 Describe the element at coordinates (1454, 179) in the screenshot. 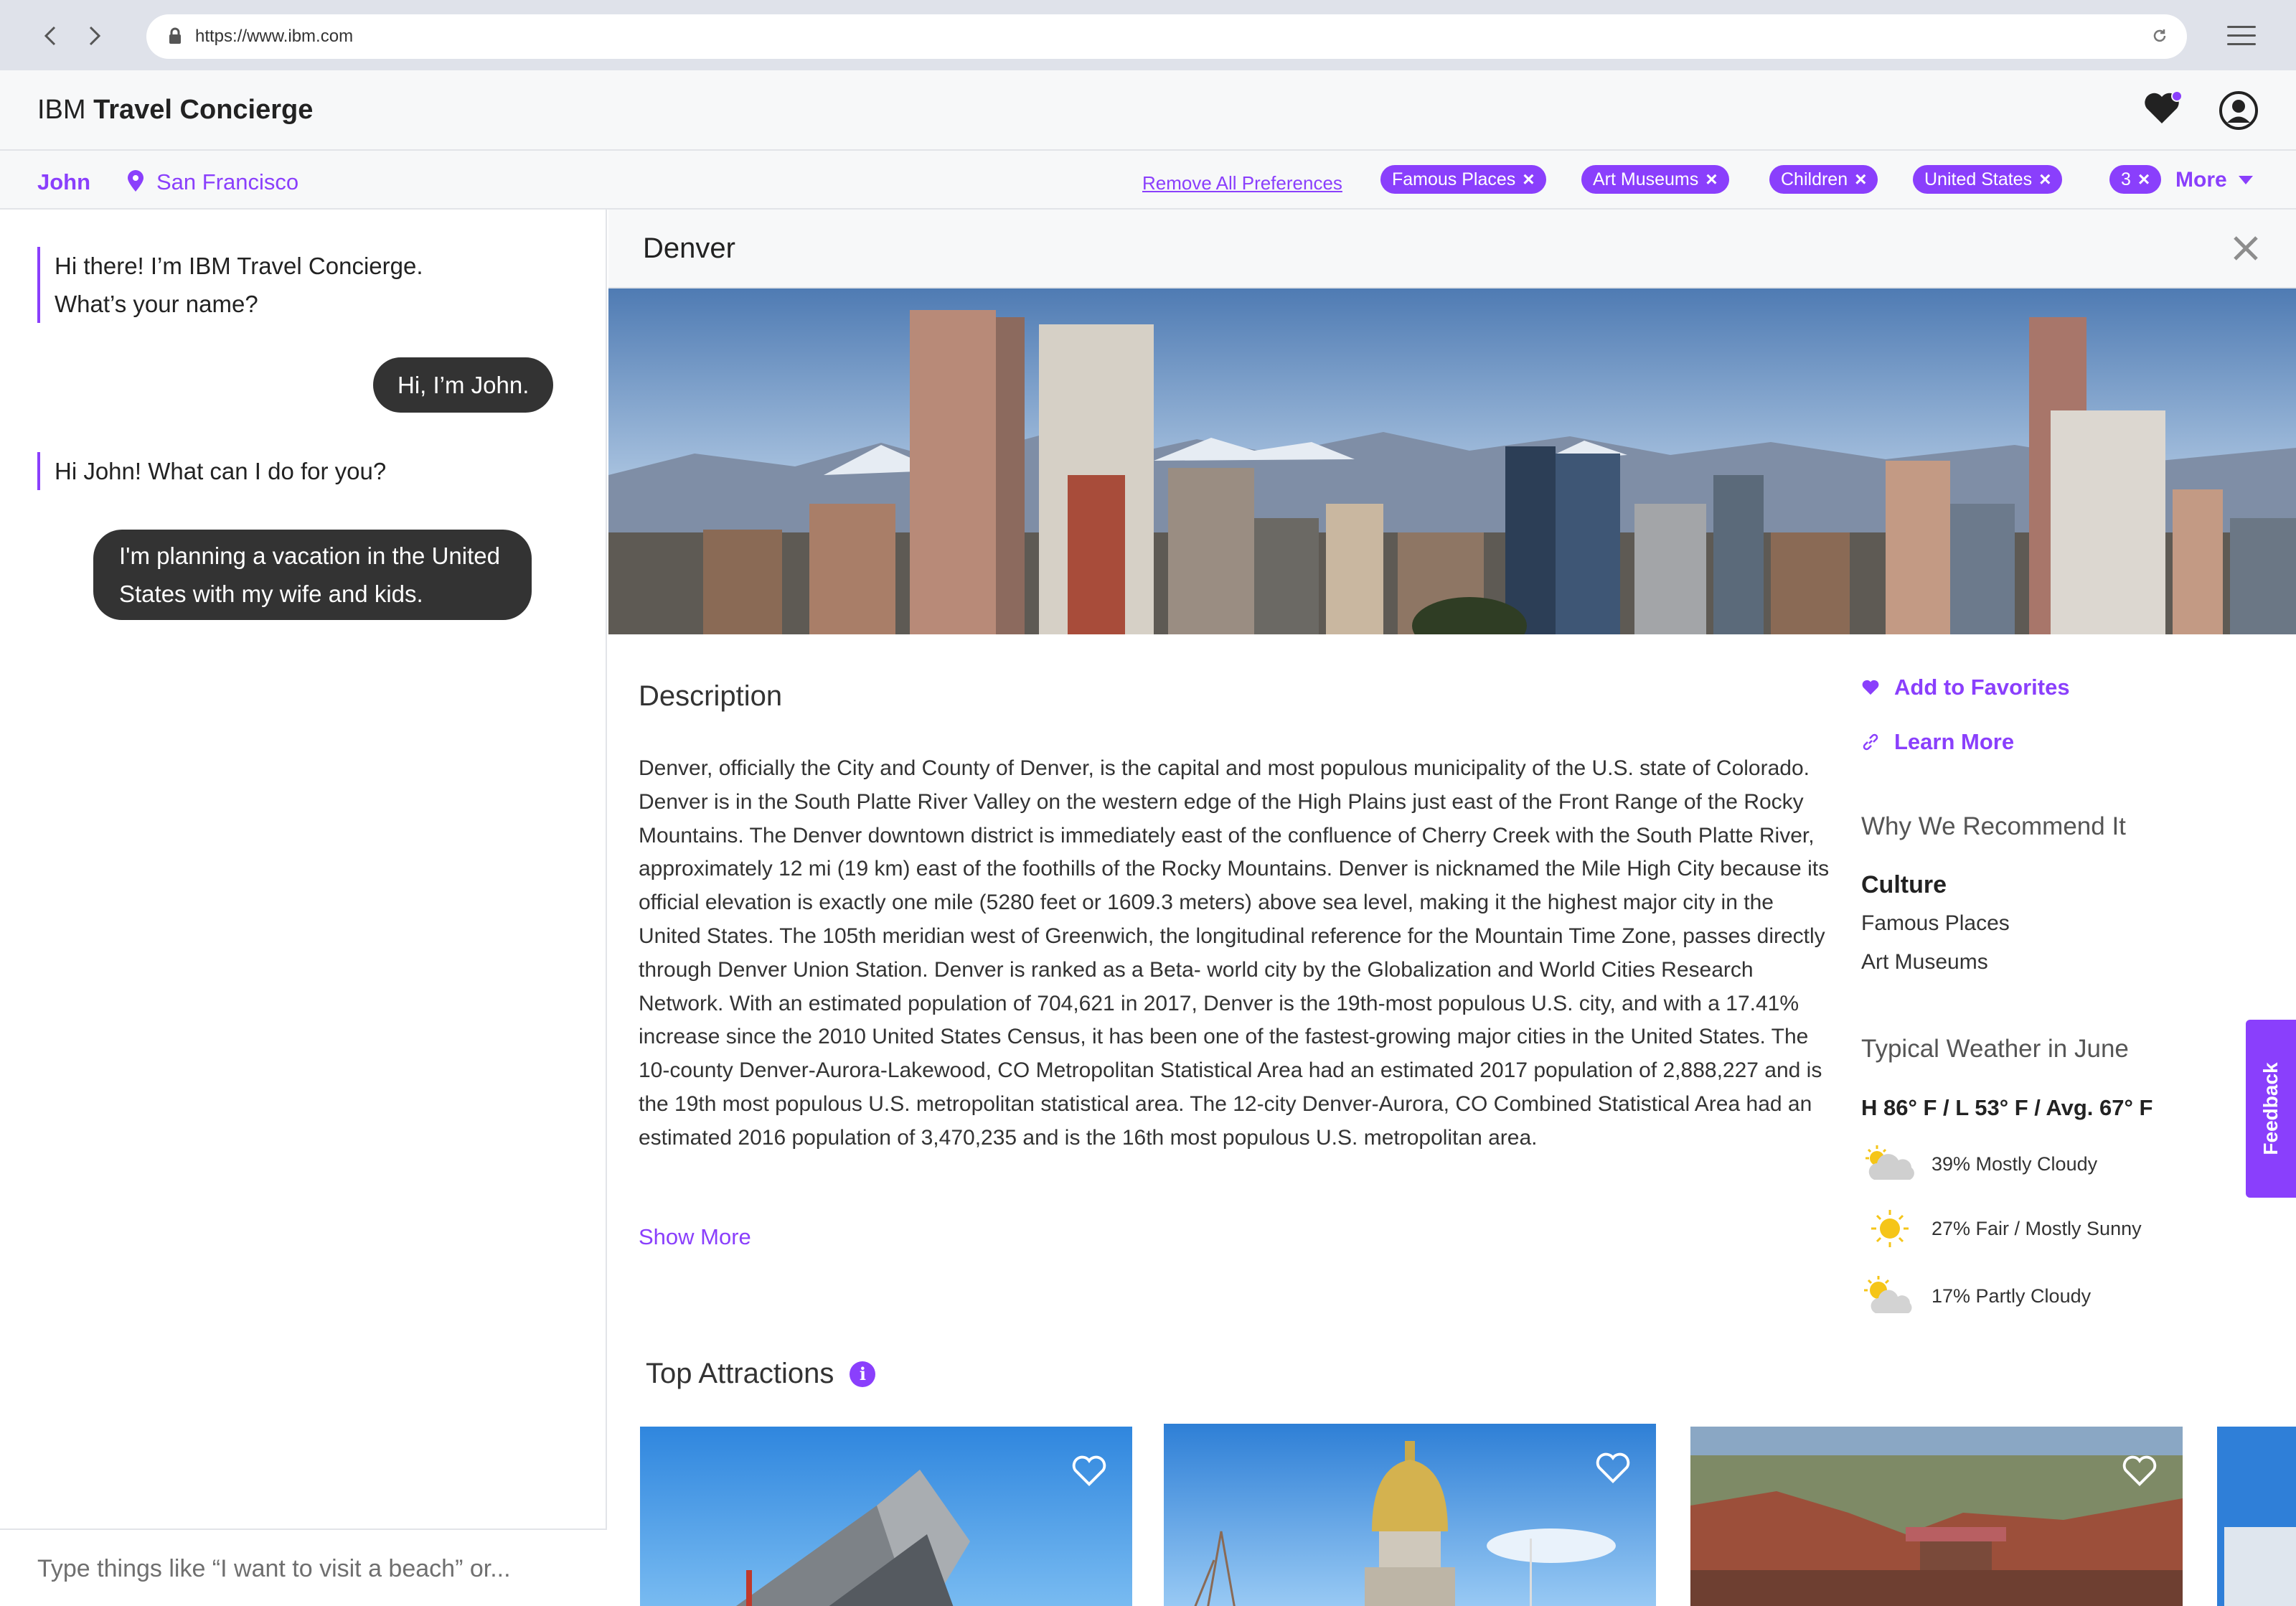

I see `chip-label: Famous Places` at that location.